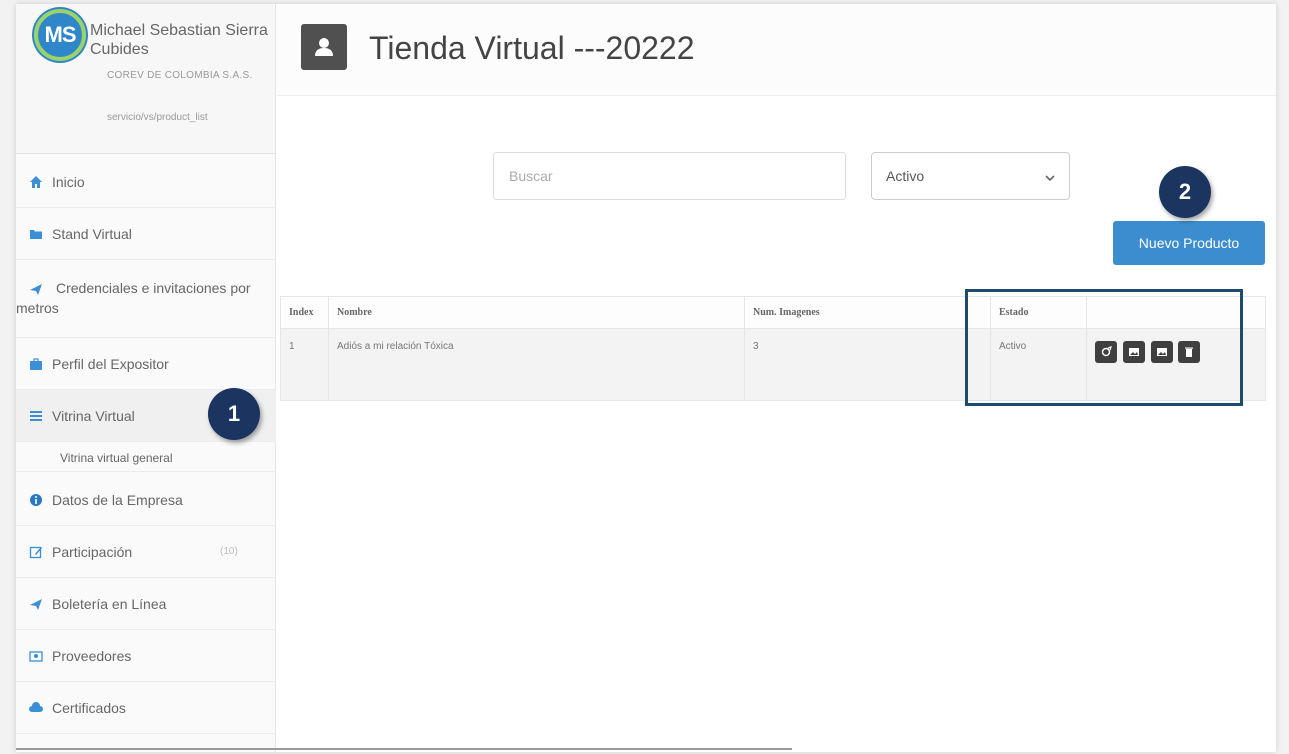  What do you see at coordinates (234, 414) in the screenshot?
I see `callout-badge-1: 1` at bounding box center [234, 414].